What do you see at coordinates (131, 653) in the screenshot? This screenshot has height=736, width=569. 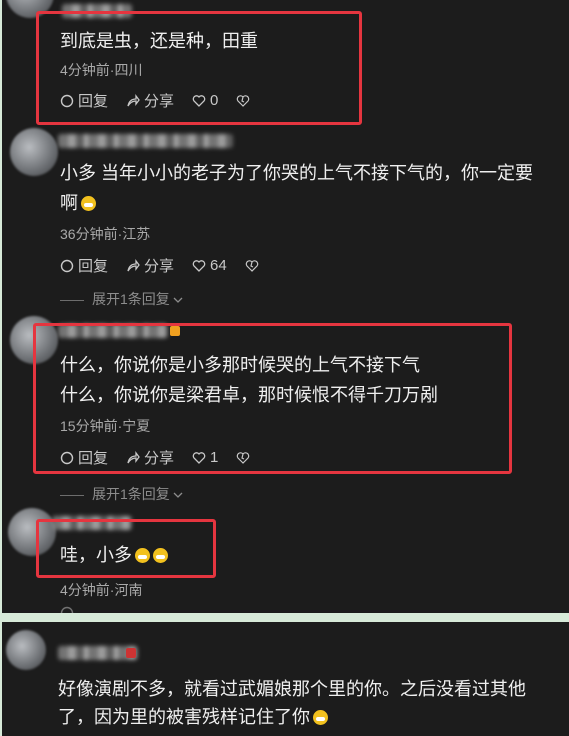 I see `level-badge` at bounding box center [131, 653].